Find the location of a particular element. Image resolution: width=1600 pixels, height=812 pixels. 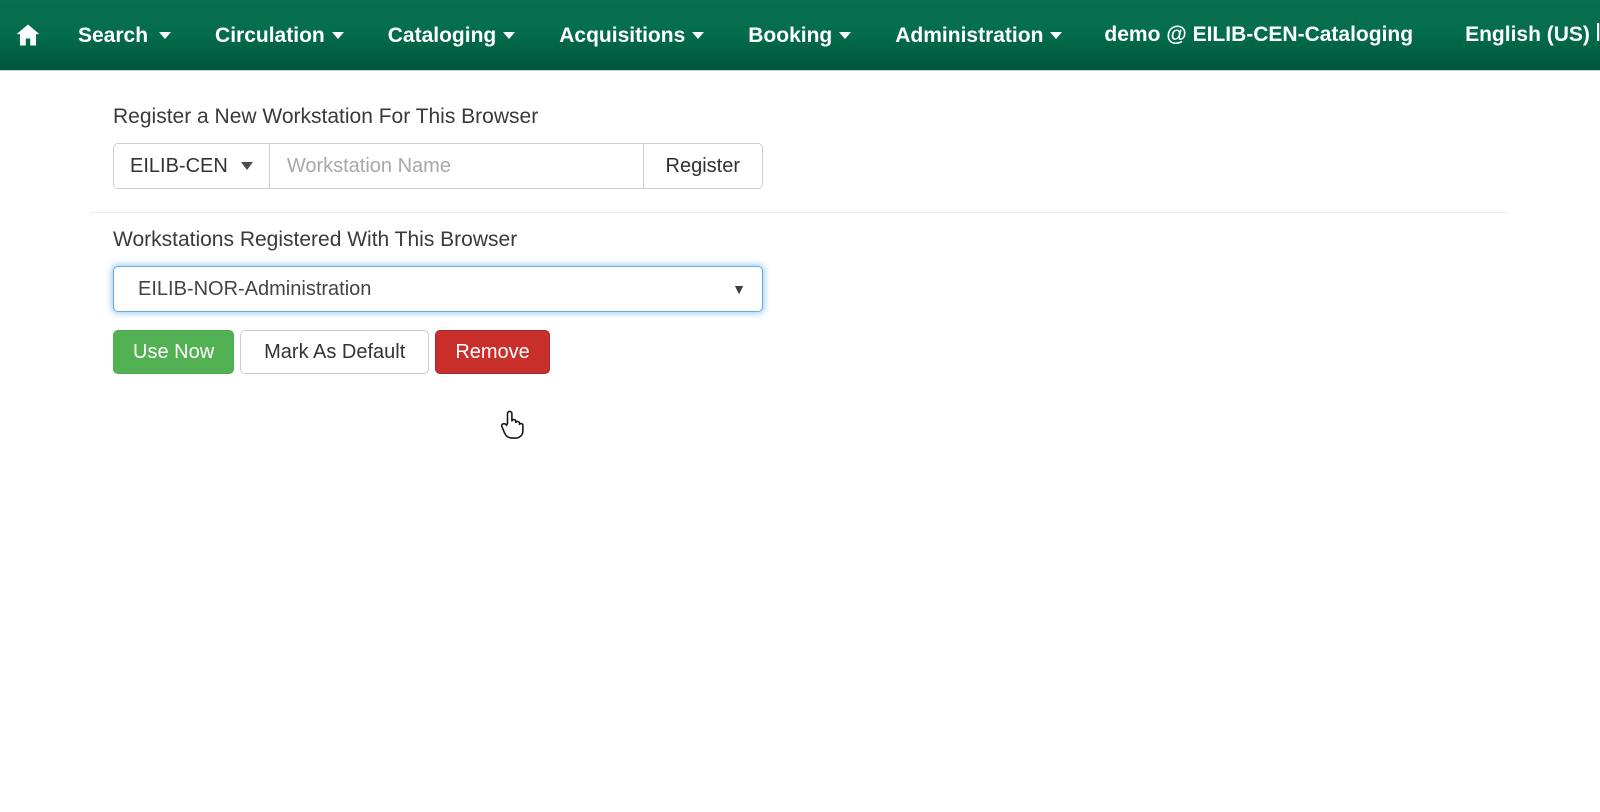

registered-workstation-value: EILIB-NOR-Administration is located at coordinates (255, 288).